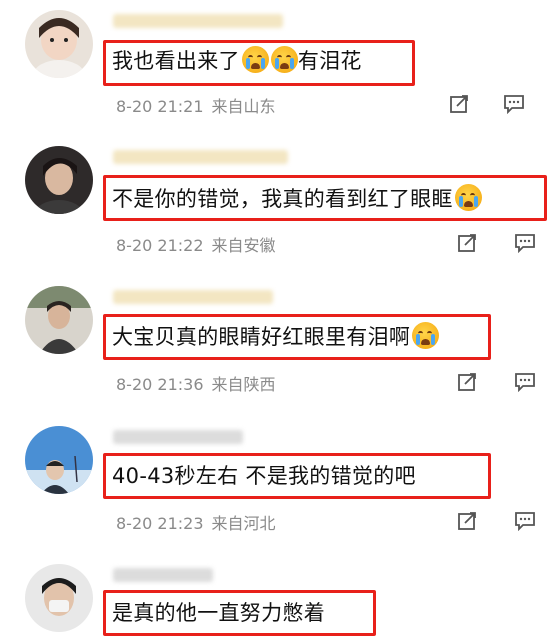 This screenshot has height=640, width=560. I want to click on comment-time: 8-20 21:23, so click(160, 523).